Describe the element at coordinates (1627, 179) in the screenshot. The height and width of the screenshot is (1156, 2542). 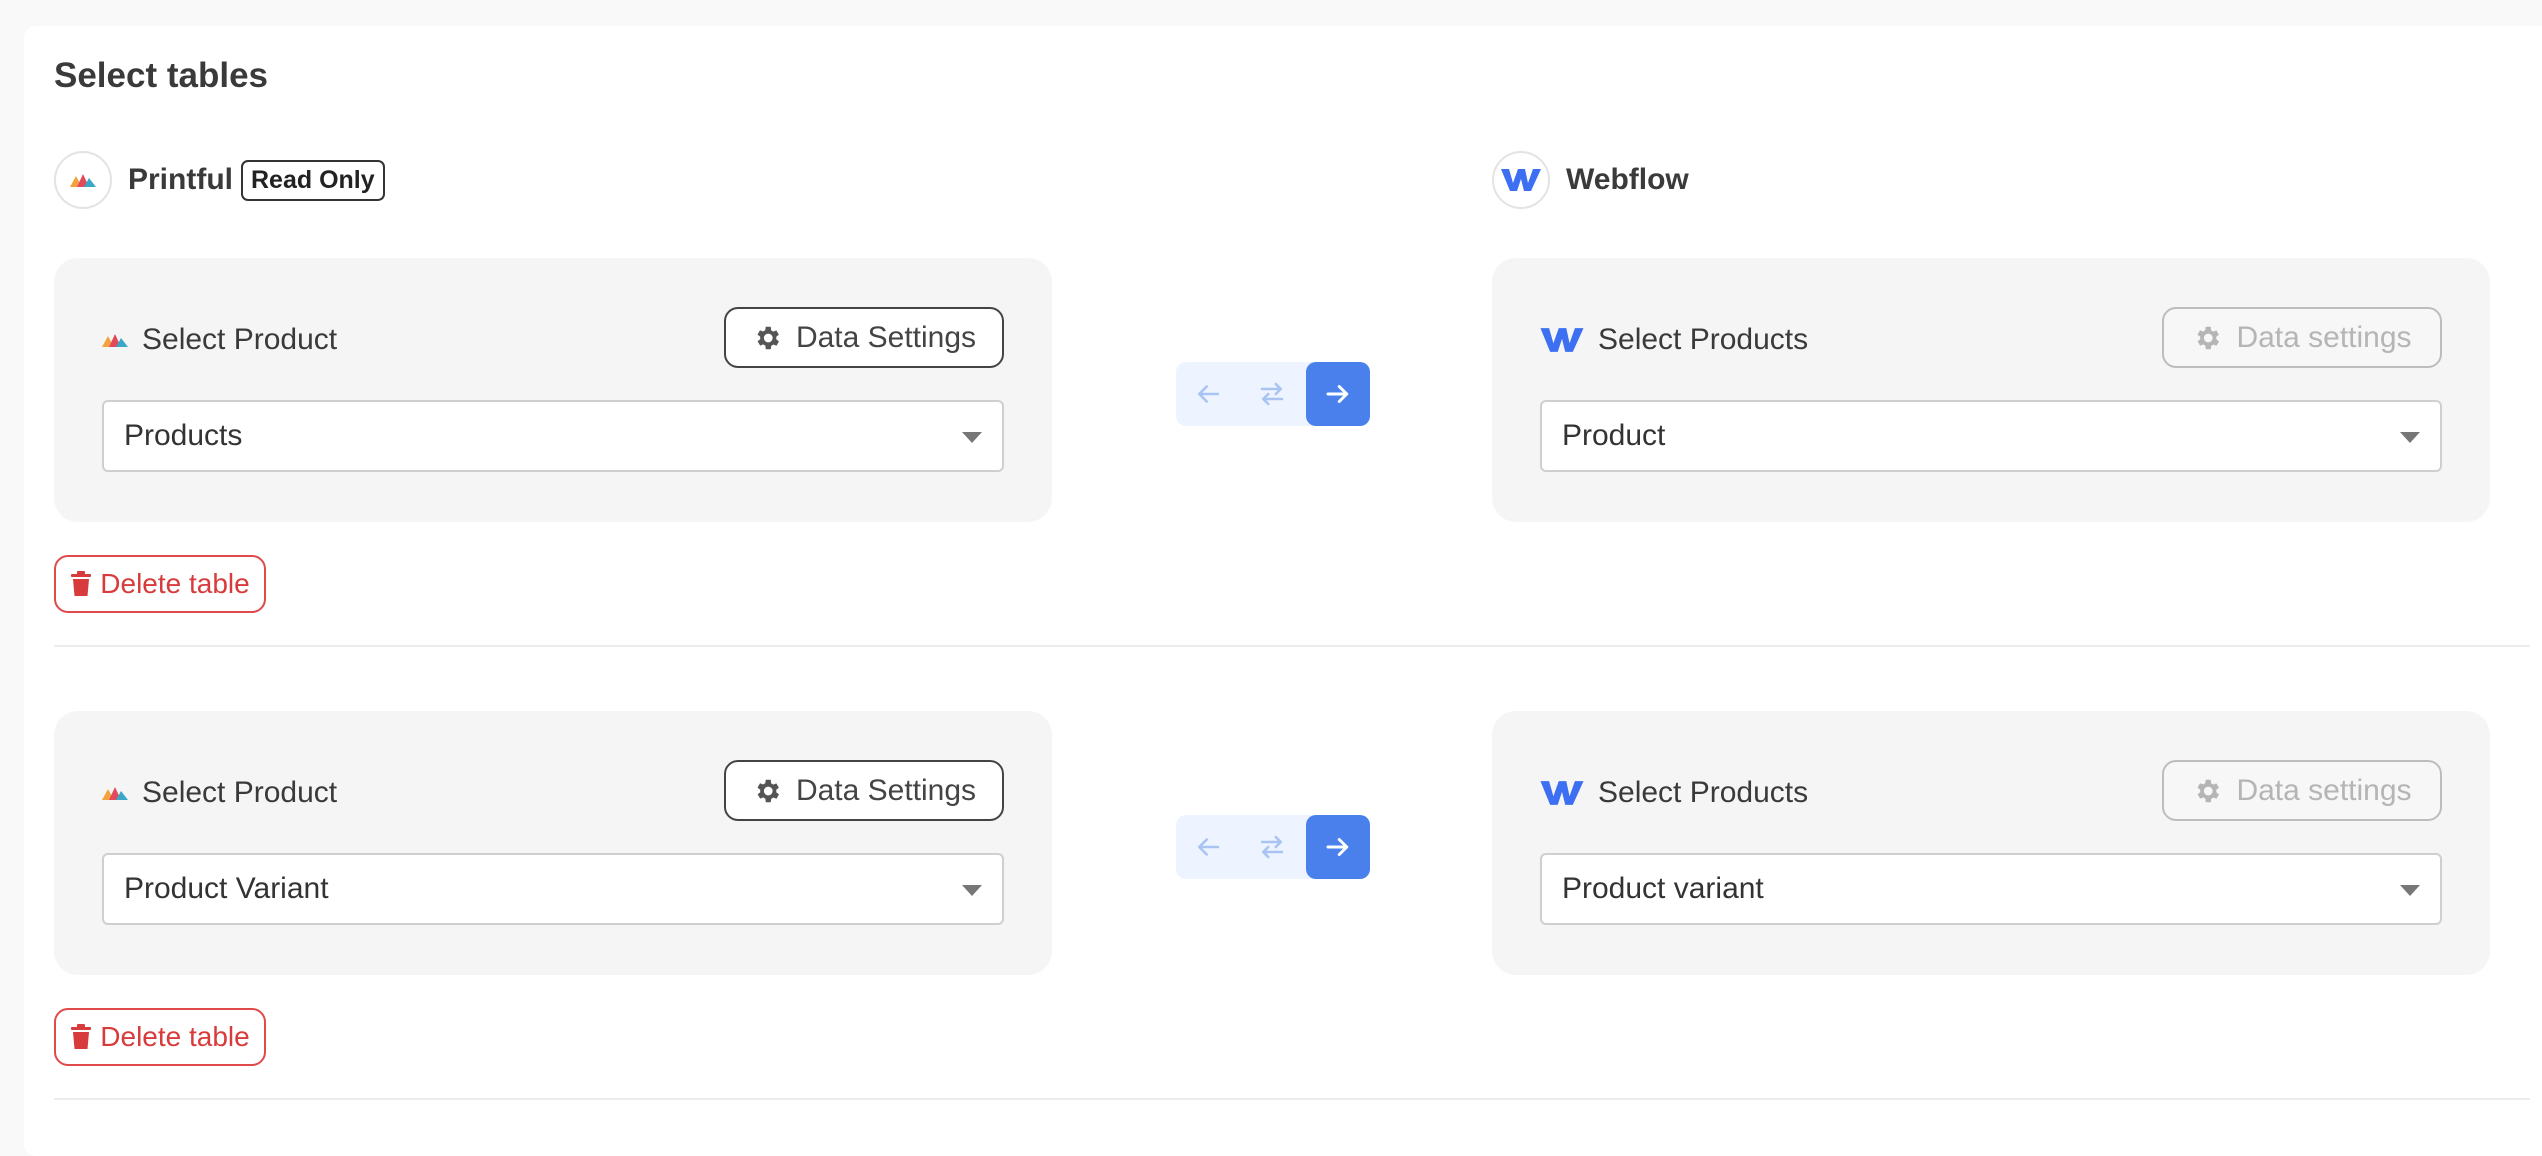
I see `target-app-name: Webflow` at that location.